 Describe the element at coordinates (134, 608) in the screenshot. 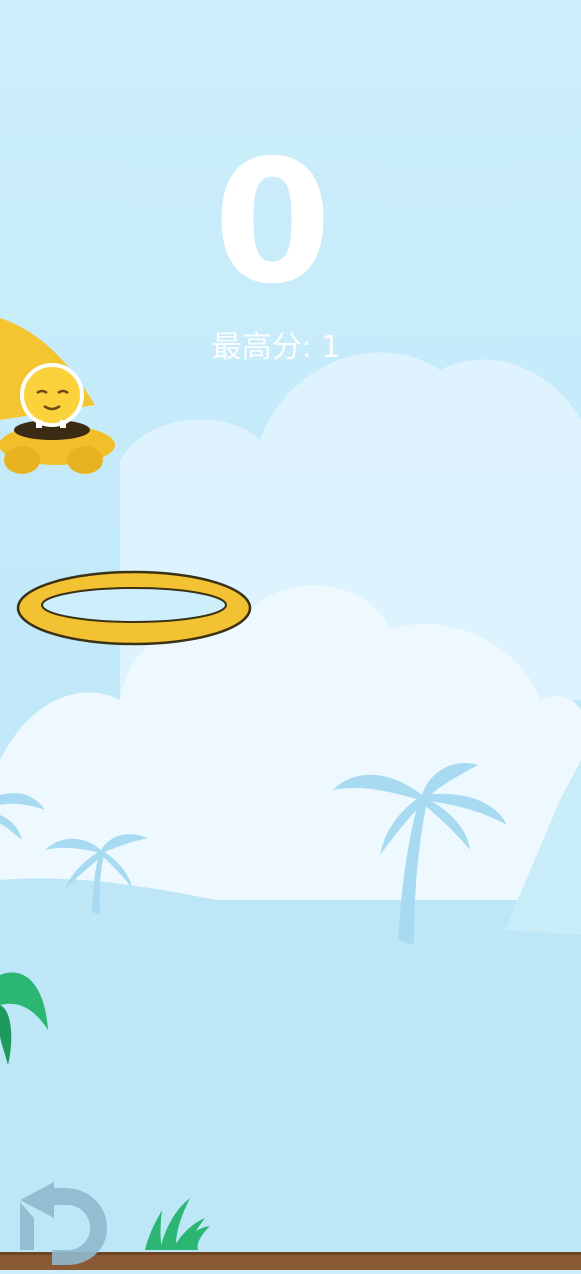

I see `hoop-ring` at that location.